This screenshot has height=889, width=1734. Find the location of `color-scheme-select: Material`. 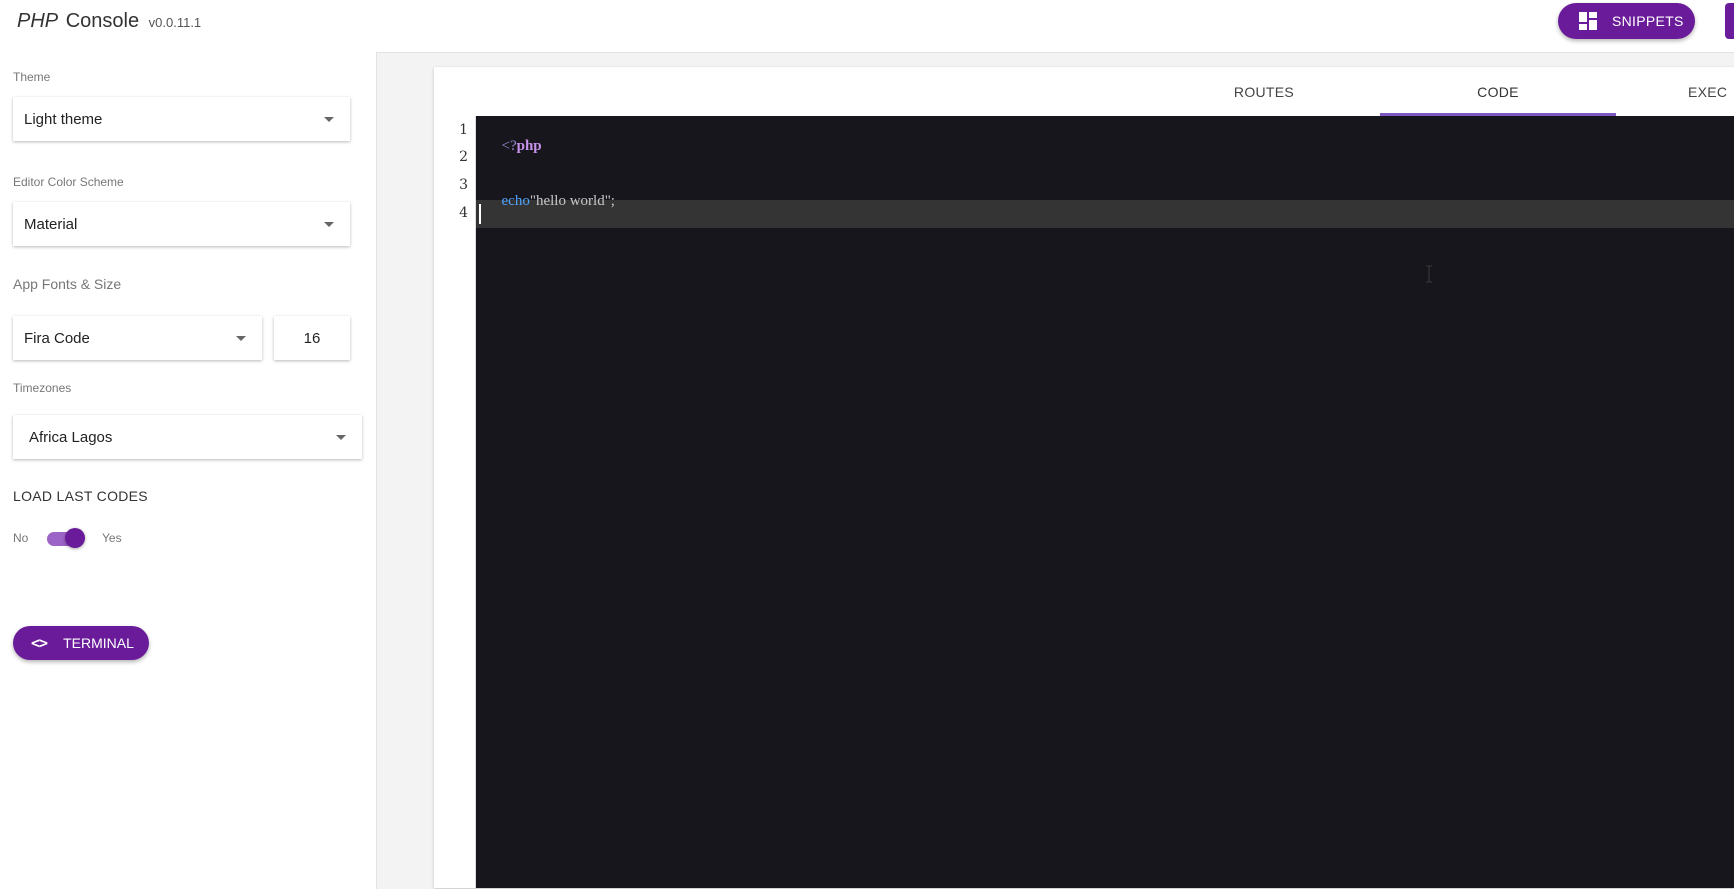

color-scheme-select: Material is located at coordinates (181, 224).